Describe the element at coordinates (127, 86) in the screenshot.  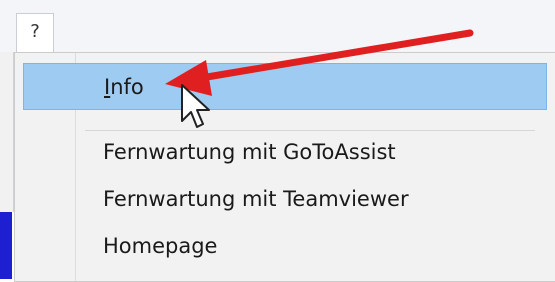
I see `menu-item-info-rest: nfo` at that location.